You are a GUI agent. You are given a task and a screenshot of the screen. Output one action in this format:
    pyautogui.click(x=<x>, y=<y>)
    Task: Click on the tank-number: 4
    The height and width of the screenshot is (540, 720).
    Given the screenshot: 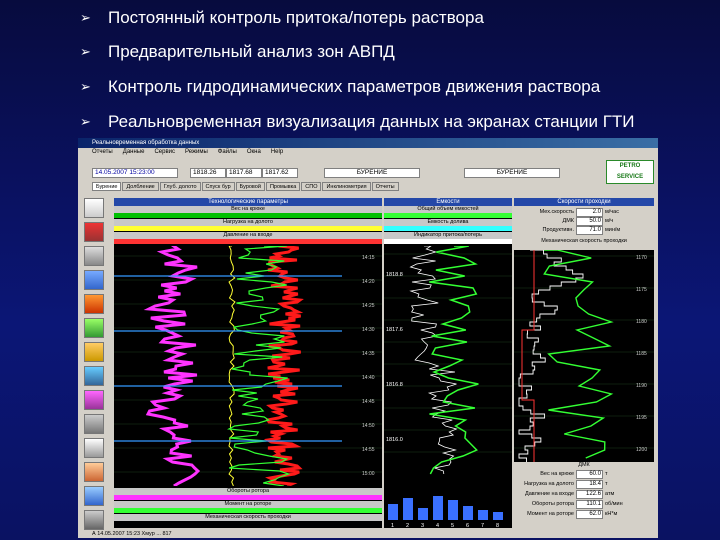 What is the action you would take?
    pyautogui.click(x=437, y=525)
    